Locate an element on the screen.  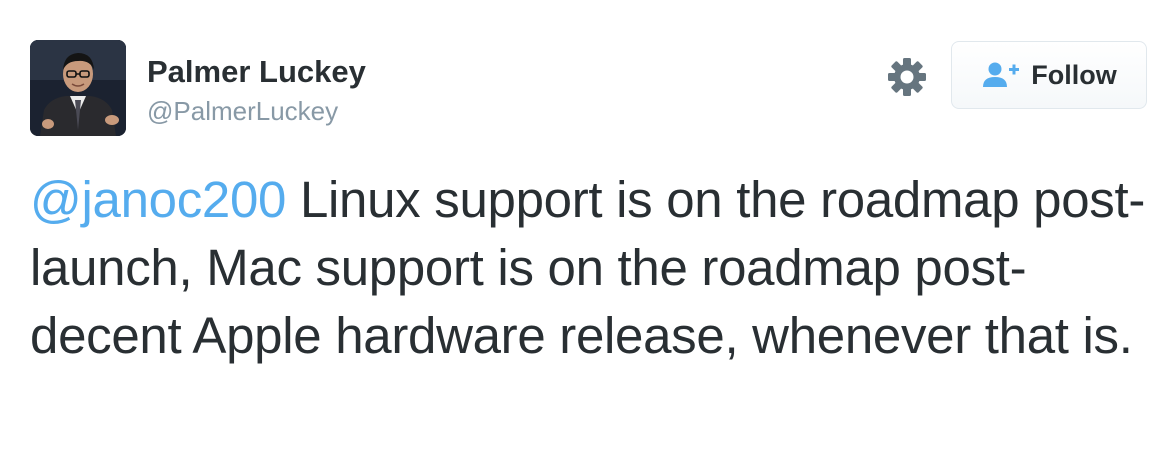
avatar-photo is located at coordinates (78, 88).